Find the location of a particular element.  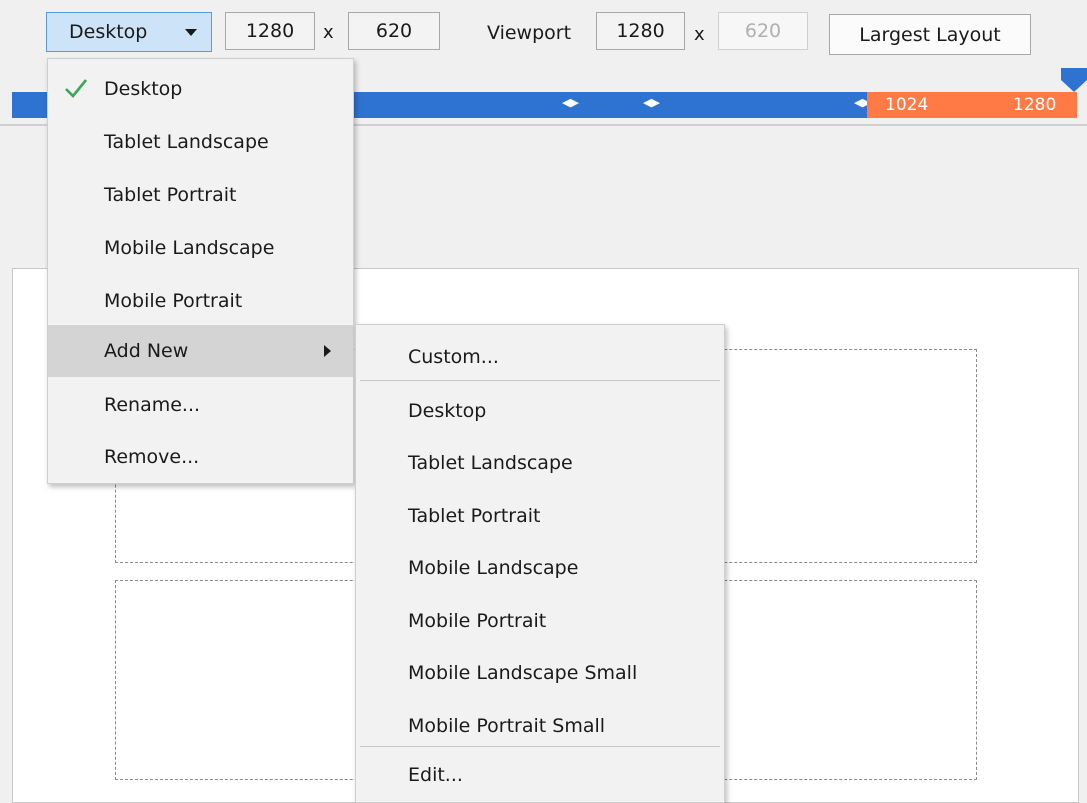

device-dropdown: Desktop is located at coordinates (129, 32).